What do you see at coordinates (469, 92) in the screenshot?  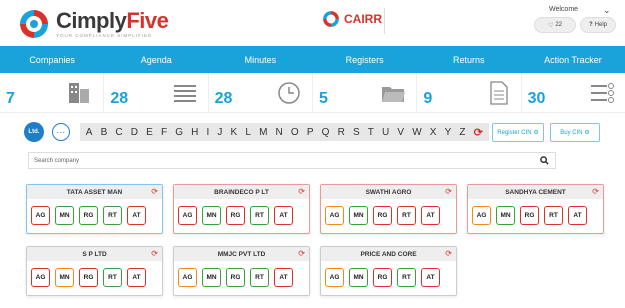 I see `stat-returns: 9` at bounding box center [469, 92].